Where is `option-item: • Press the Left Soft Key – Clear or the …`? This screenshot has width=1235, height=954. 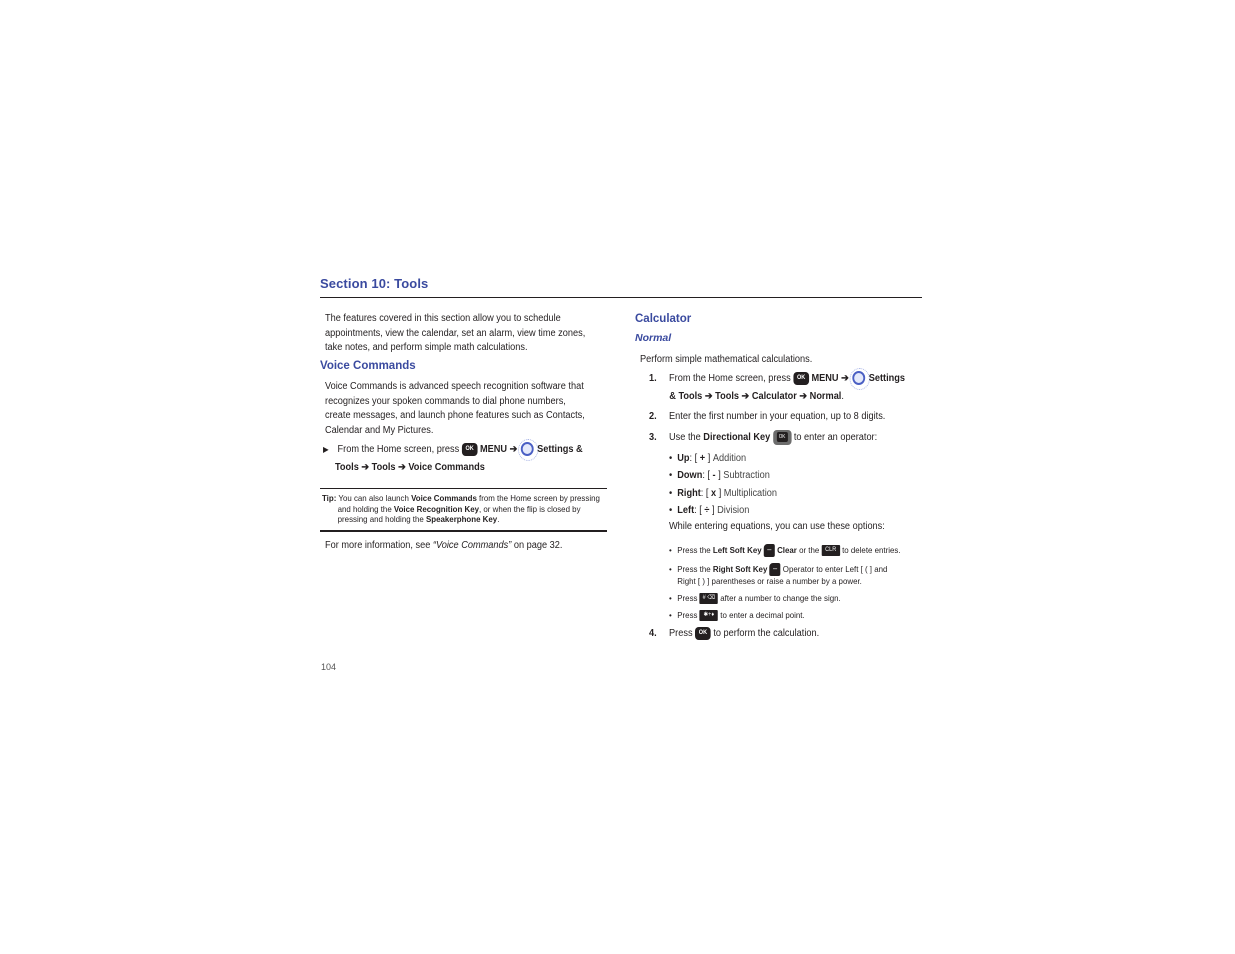
option-item: • Press the Left Soft Key – Clear or the … is located at coordinates (816, 550).